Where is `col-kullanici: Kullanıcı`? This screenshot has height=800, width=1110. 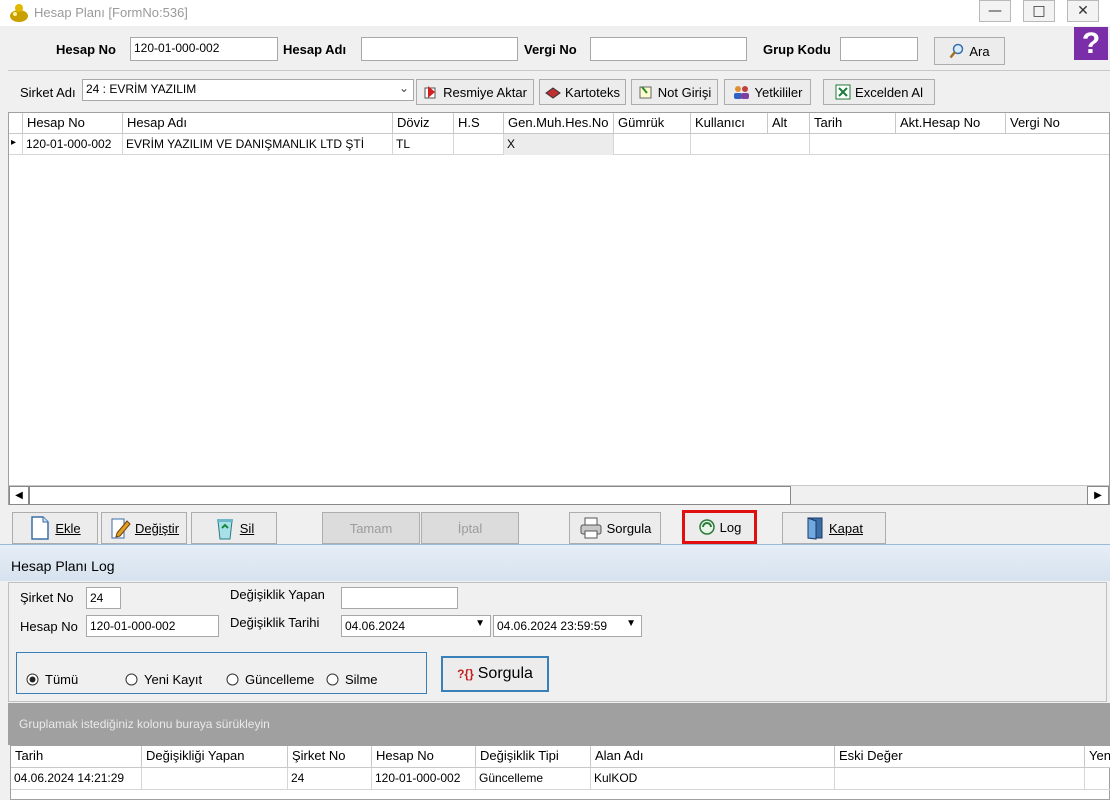 col-kullanici: Kullanıcı is located at coordinates (729, 123).